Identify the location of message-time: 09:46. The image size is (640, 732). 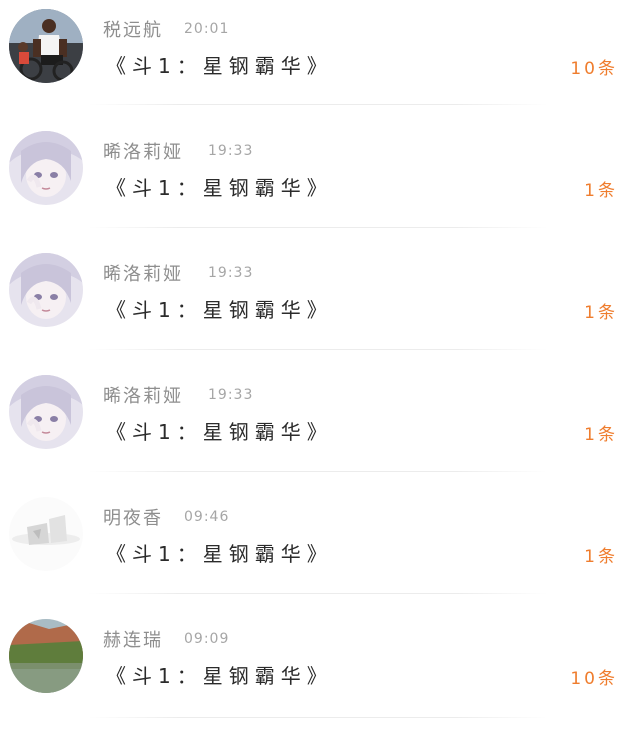
(207, 517).